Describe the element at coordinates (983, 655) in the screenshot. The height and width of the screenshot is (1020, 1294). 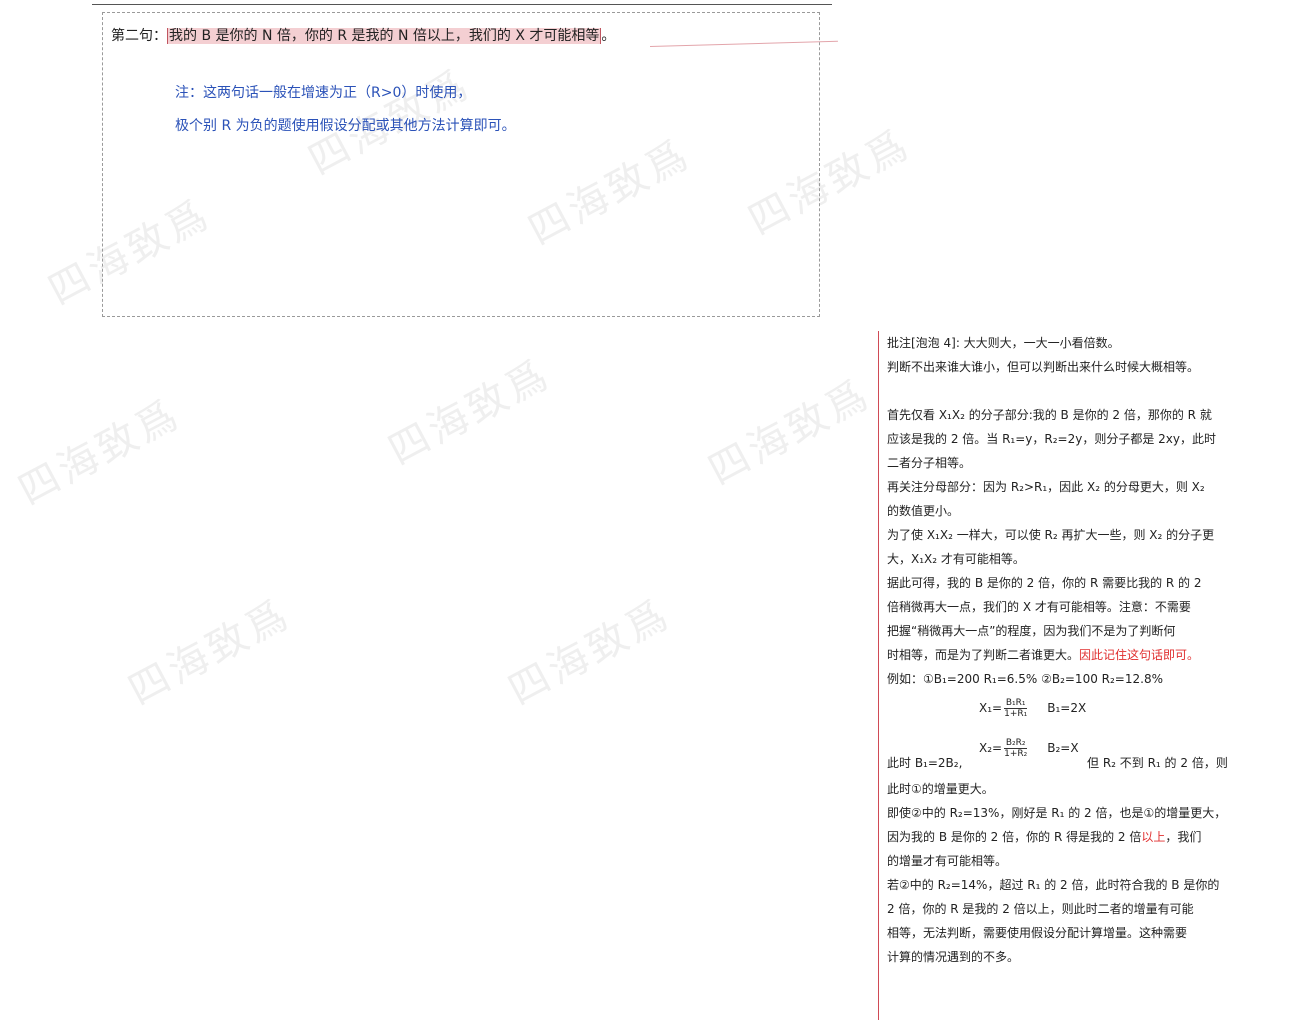
I see `comment-text: 时相等，而是为了判断二者谁更大。` at that location.